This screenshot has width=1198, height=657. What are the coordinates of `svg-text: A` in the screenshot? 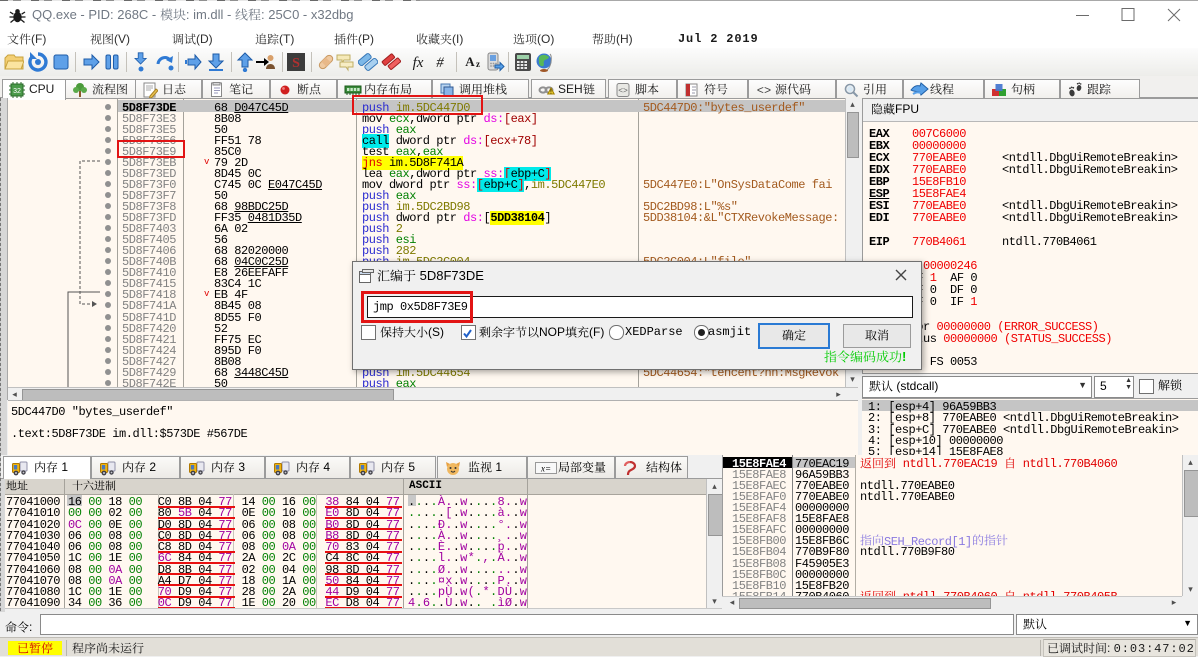 It's located at (470, 61).